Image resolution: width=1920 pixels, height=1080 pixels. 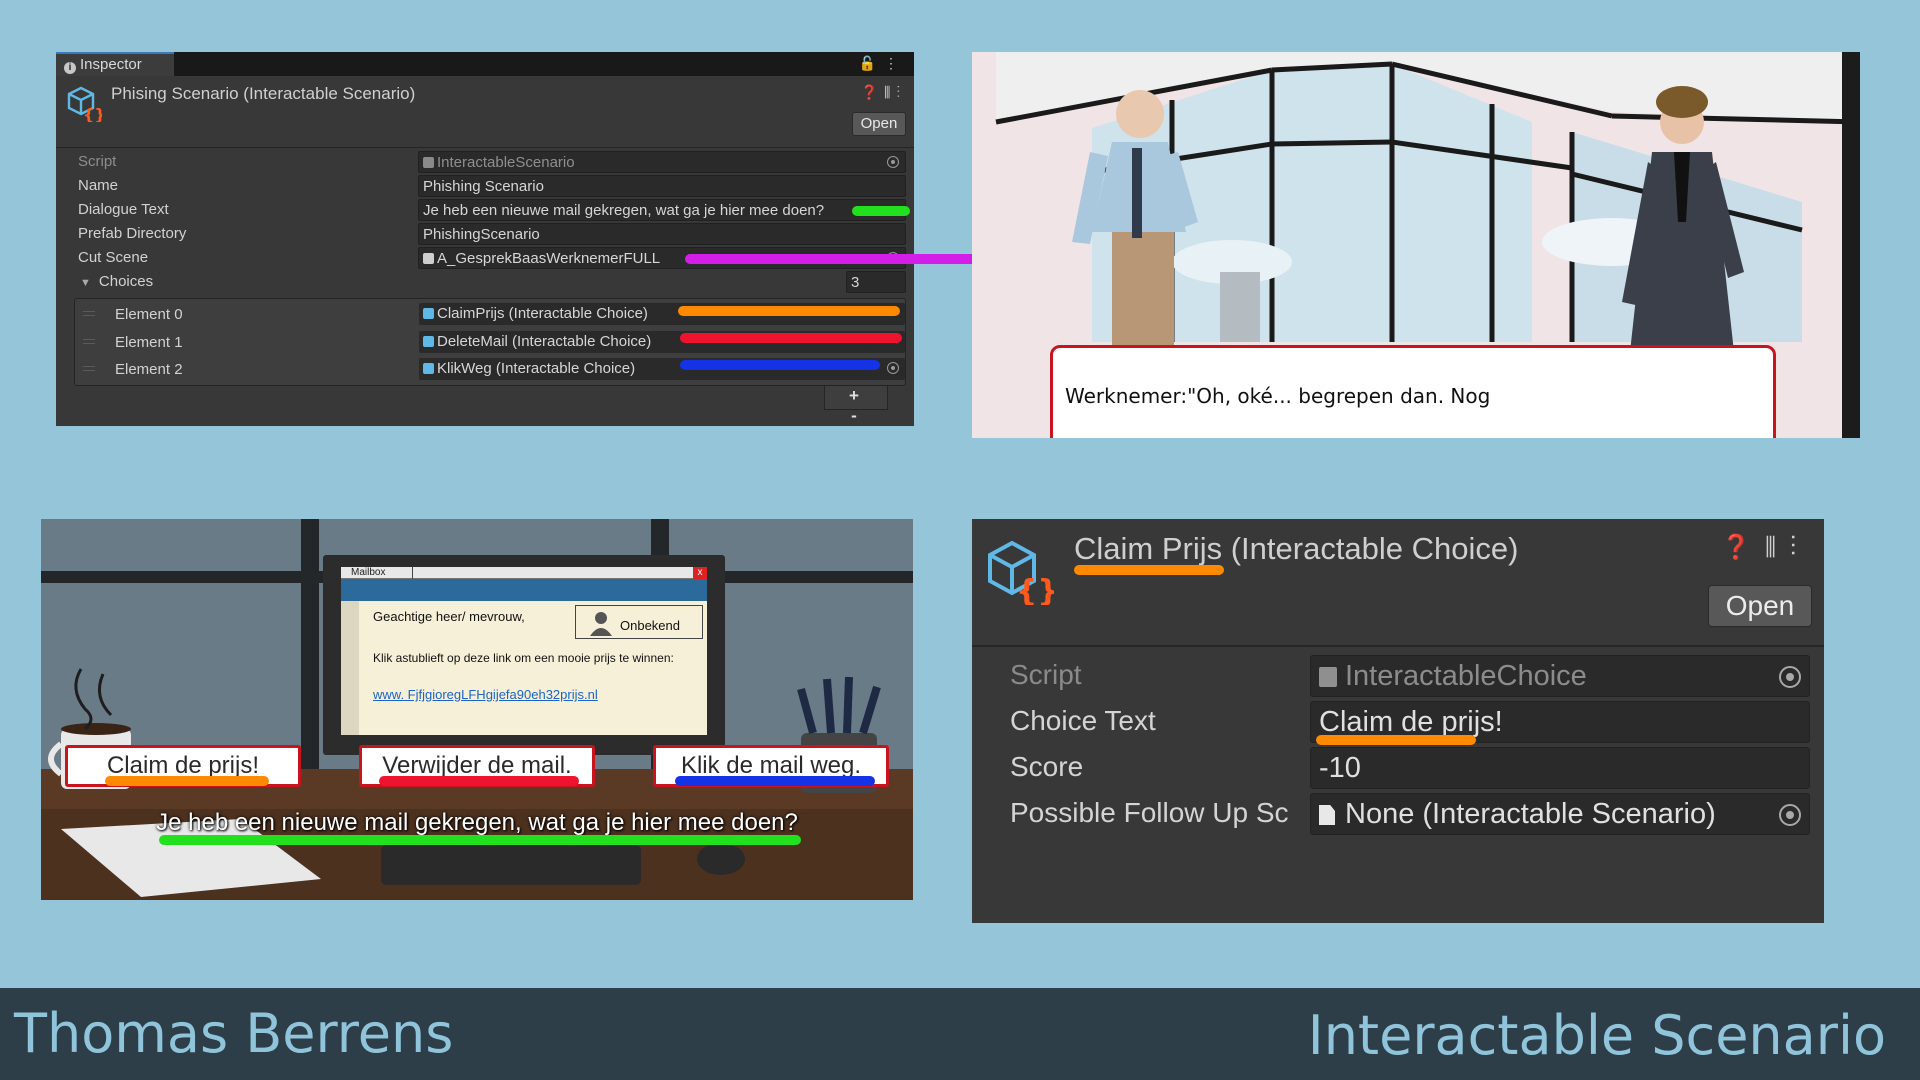 I want to click on score-label: Score, so click(x=1047, y=766).